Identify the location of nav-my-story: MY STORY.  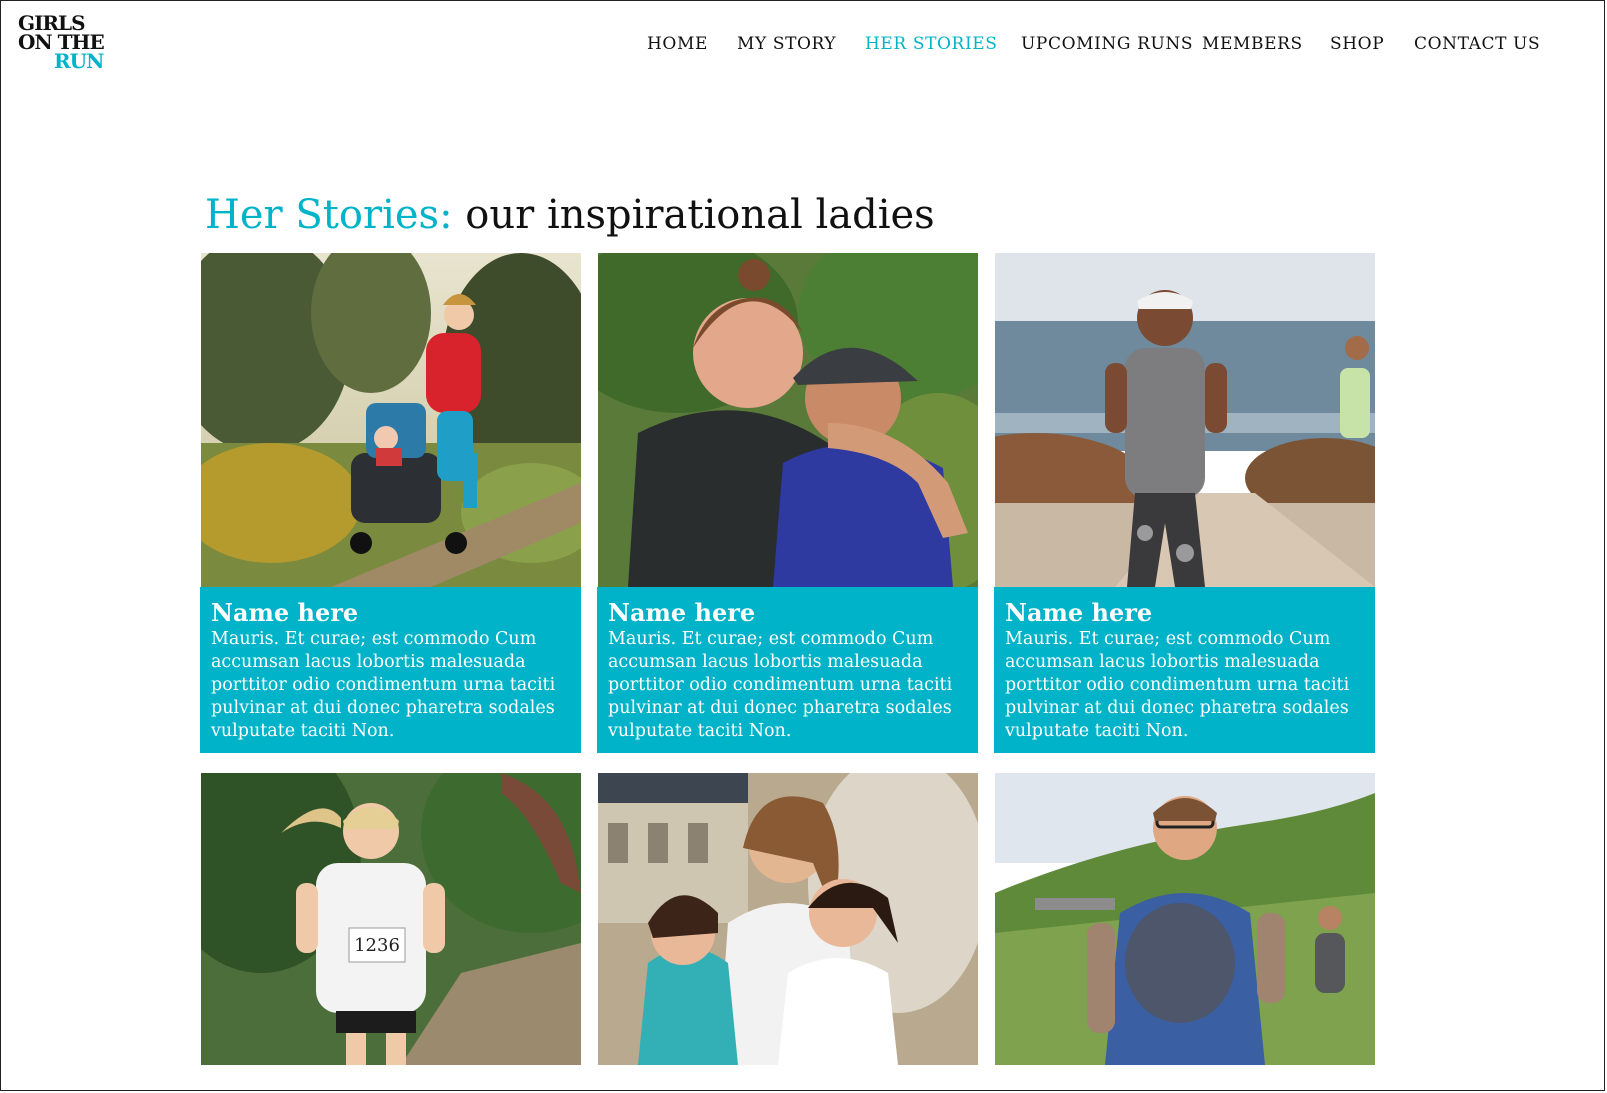
(786, 44).